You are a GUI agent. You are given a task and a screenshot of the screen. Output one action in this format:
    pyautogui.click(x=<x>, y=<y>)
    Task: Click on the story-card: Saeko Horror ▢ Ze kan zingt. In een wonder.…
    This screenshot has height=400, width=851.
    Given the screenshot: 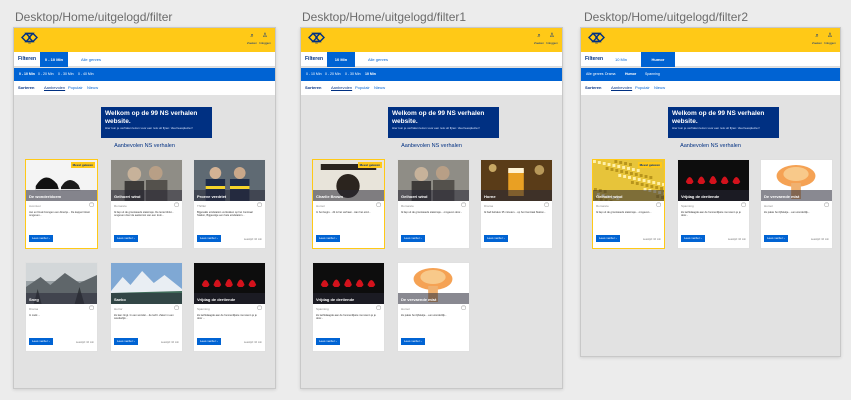 What is the action you would take?
    pyautogui.click(x=146, y=307)
    